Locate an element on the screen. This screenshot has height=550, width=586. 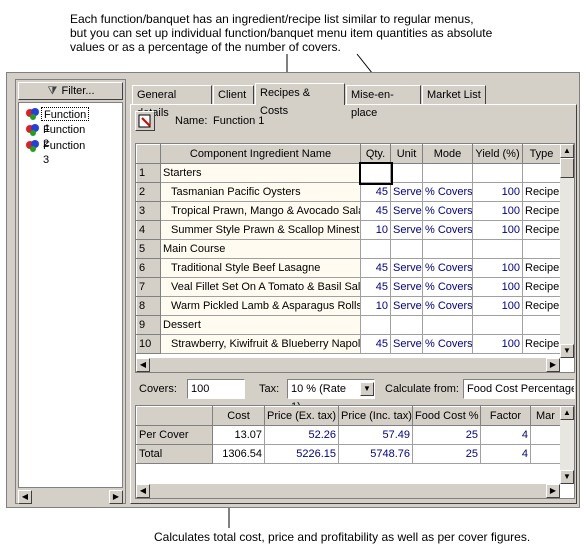
tree-item-function-1: Function 1 is located at coordinates (65, 121).